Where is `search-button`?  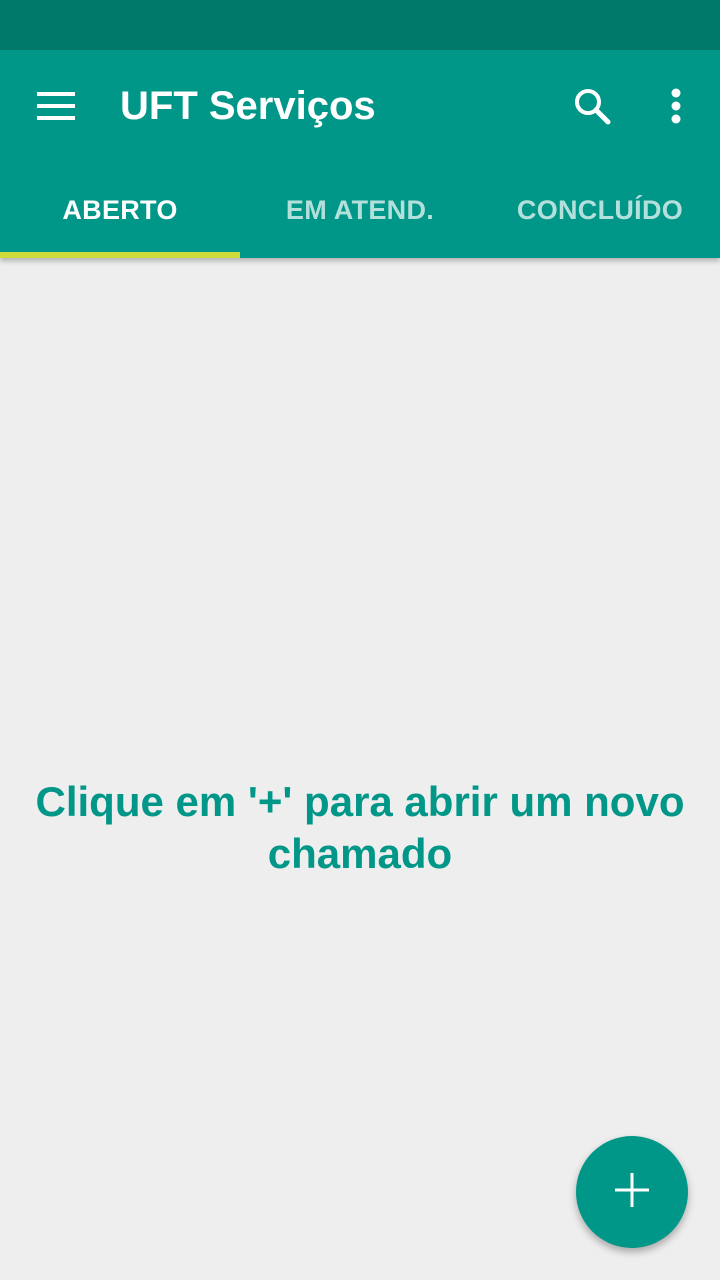
search-button is located at coordinates (592, 106).